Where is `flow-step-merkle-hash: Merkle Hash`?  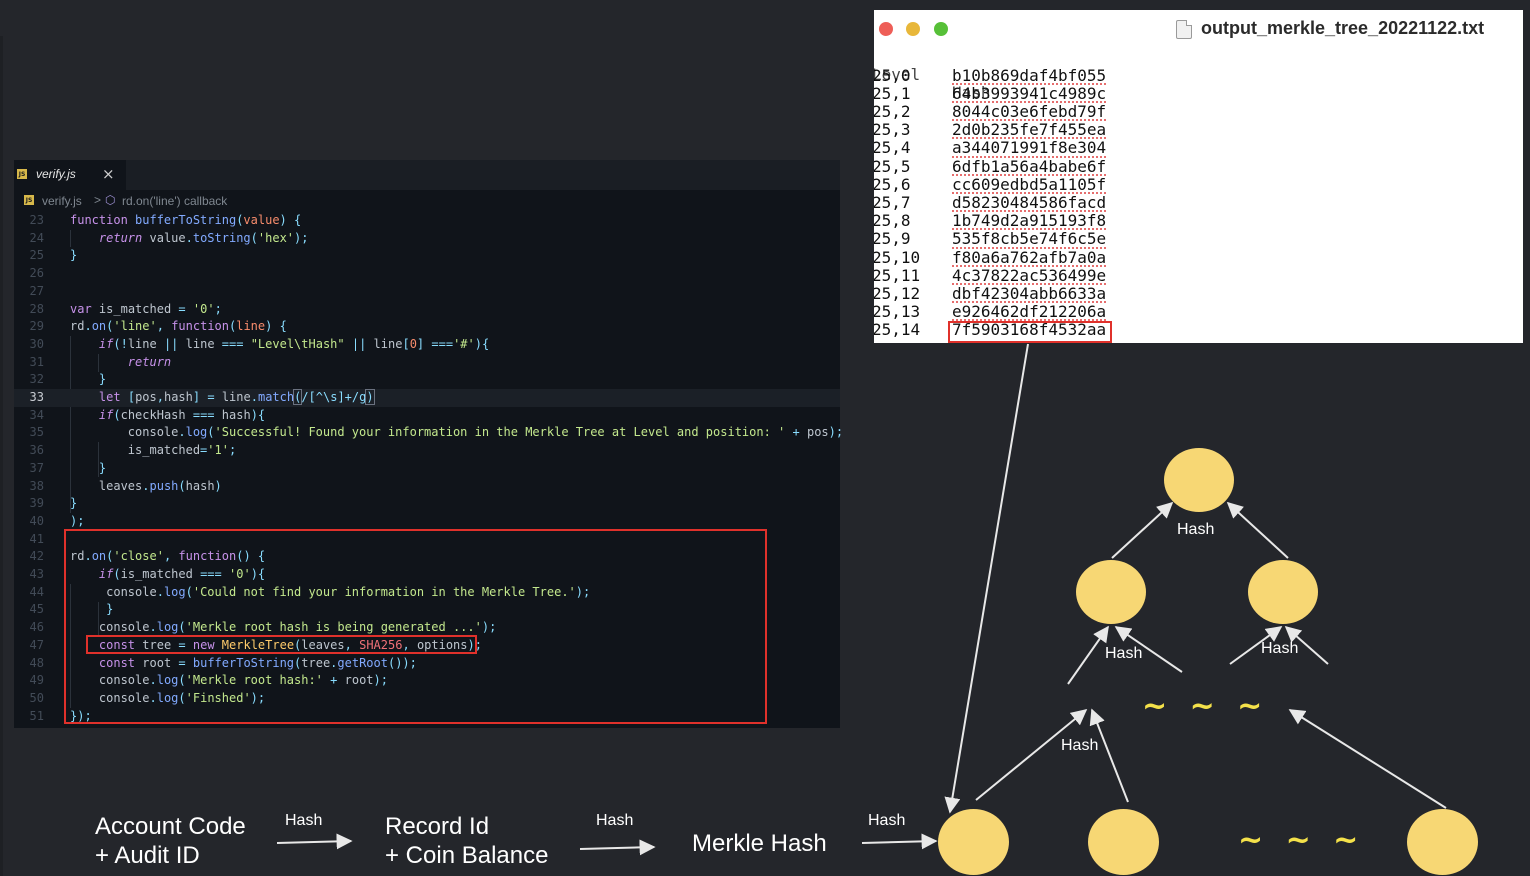
flow-step-merkle-hash: Merkle Hash is located at coordinates (759, 843).